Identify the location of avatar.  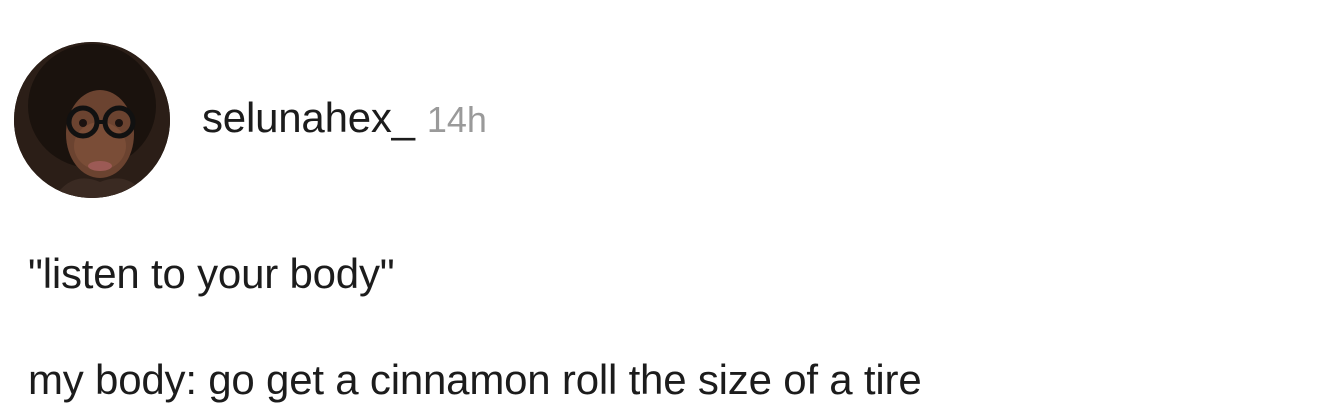
(92, 120).